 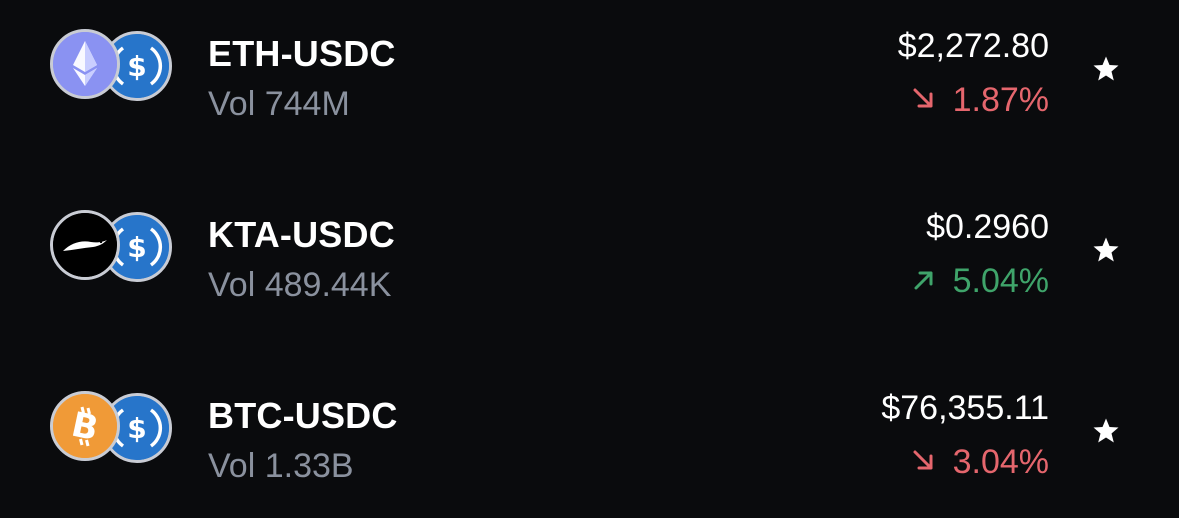 I want to click on price-label: $0.2960, so click(x=987, y=227).